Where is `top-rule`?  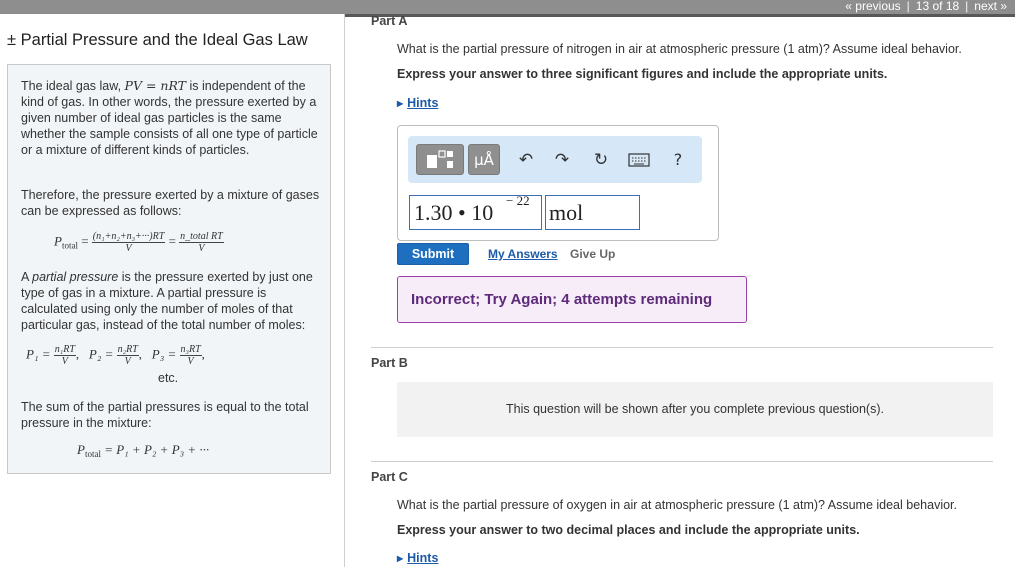
top-rule is located at coordinates (680, 15).